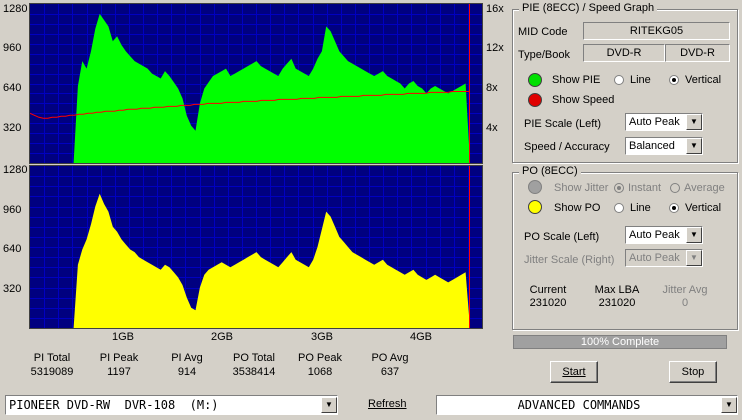 The width and height of the screenshot is (742, 420). Describe the element at coordinates (579, 405) in the screenshot. I see `advanced-commands-value: ADVANCED COMMANDS` at that location.